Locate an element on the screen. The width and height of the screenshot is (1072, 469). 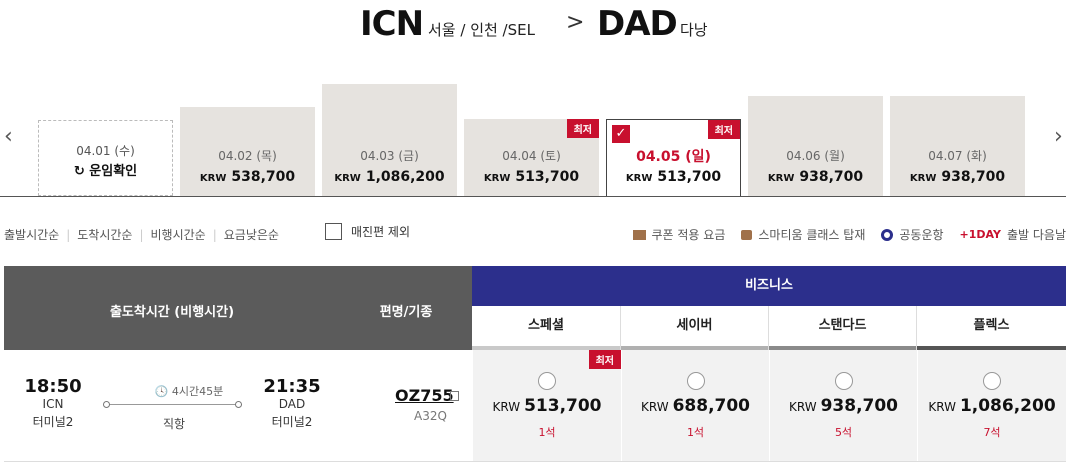
chevron-right-icon: › is located at coordinates (1058, 136).